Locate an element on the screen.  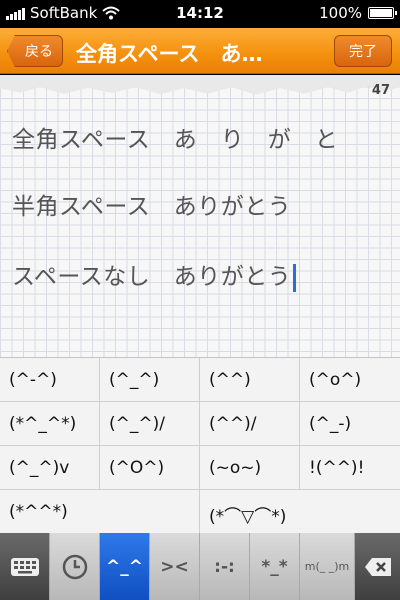
text-line-with-caret: スペースなし ありがとう is located at coordinates (154, 274).